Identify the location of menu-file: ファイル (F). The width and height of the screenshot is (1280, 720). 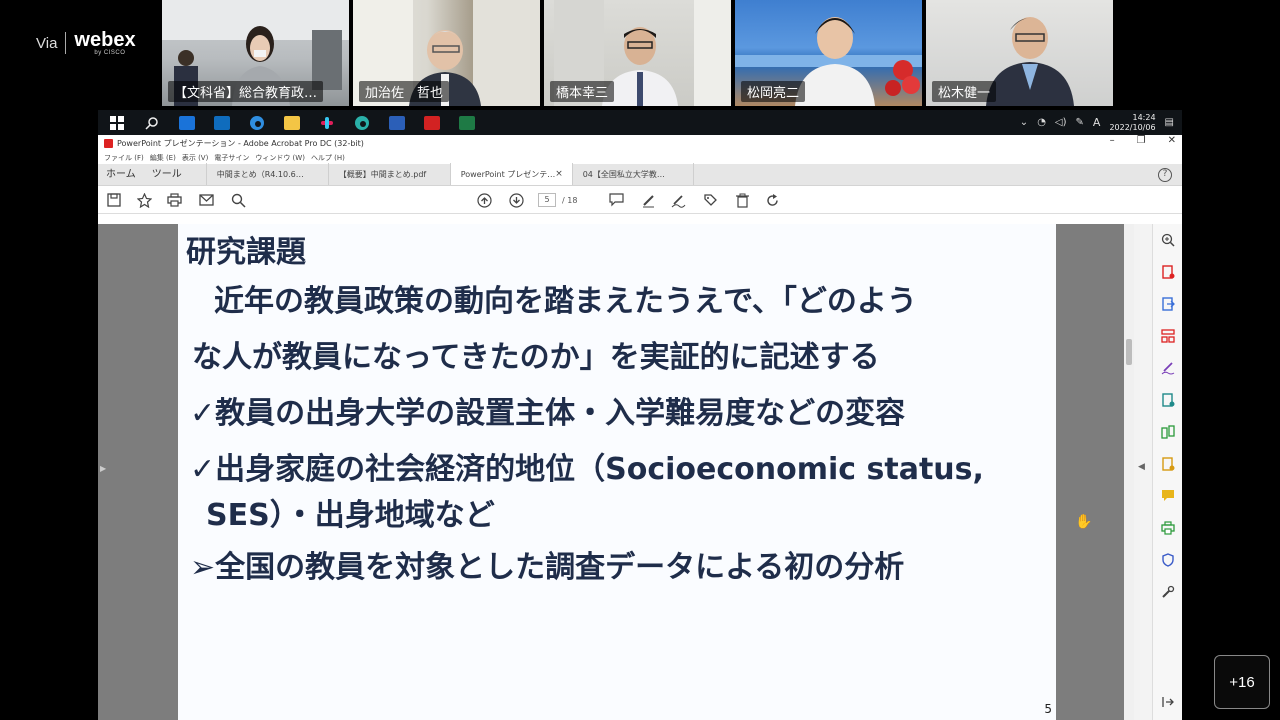
(124, 158).